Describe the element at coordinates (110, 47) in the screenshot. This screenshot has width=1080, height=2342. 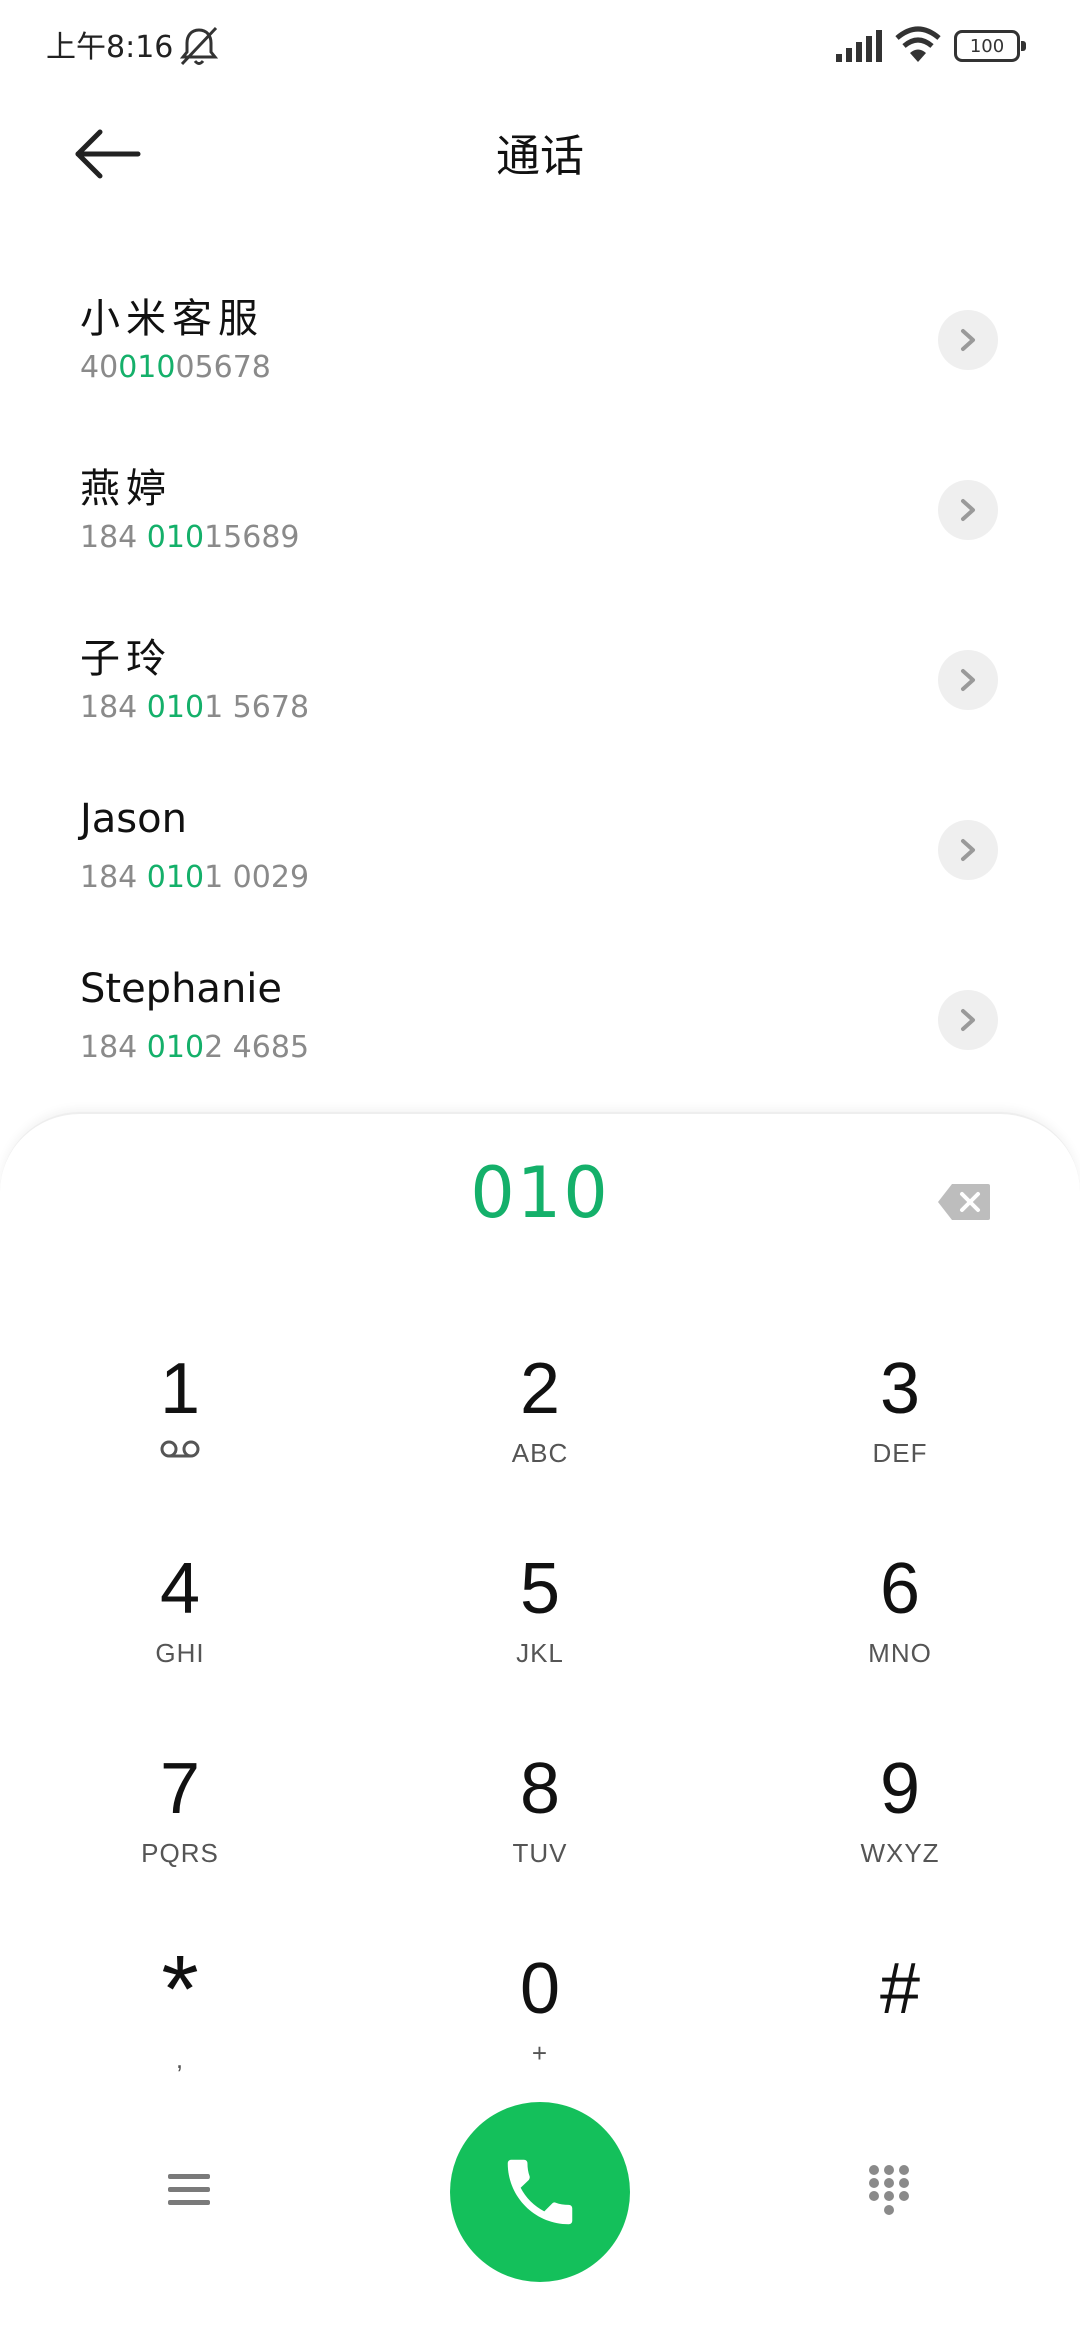
I see `status-time: 上午8:16` at that location.